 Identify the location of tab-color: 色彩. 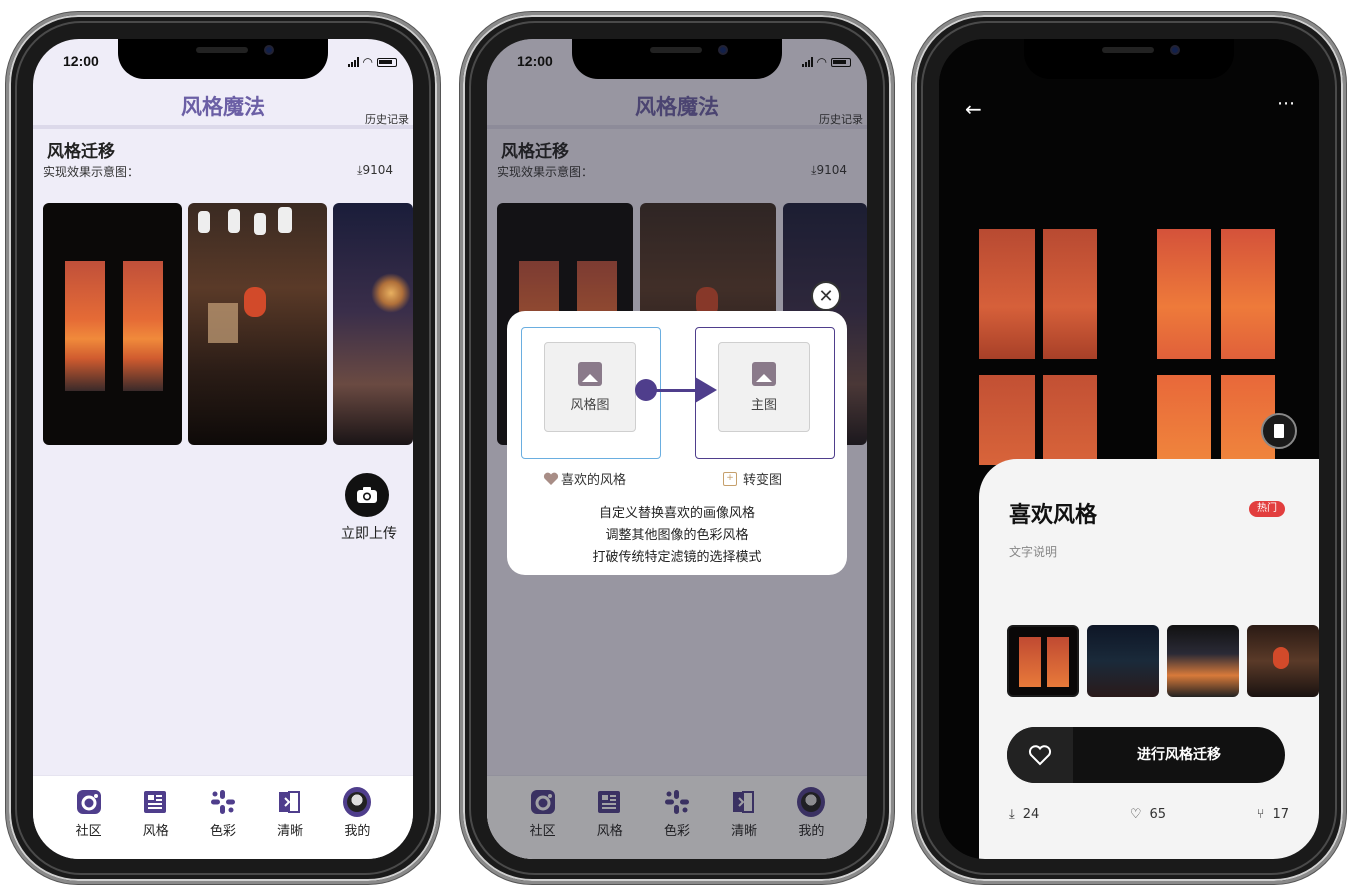
(223, 823).